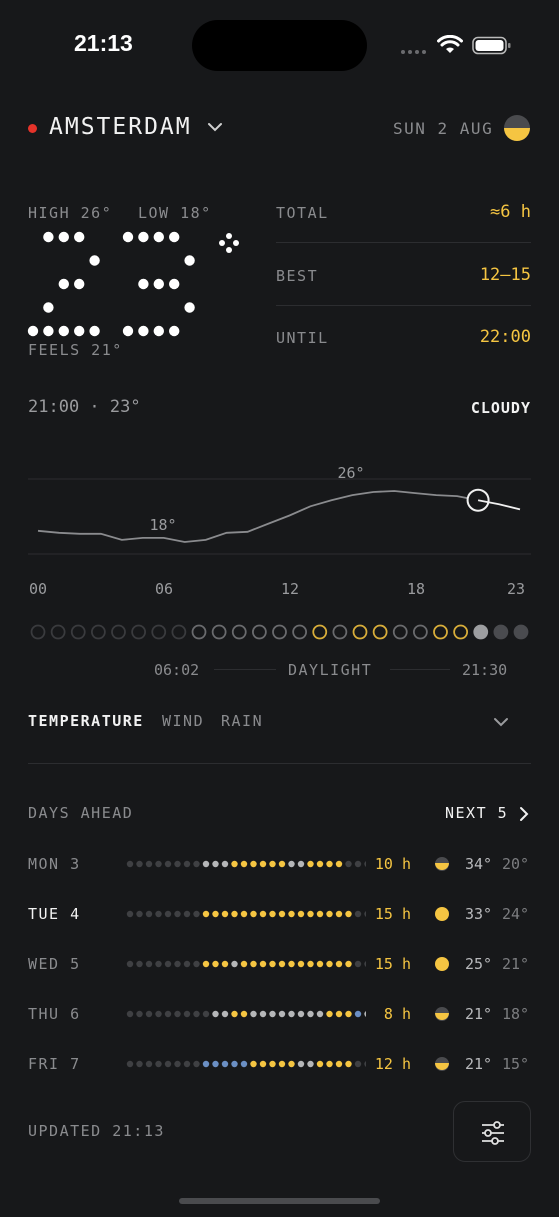 This screenshot has width=559, height=1217. What do you see at coordinates (516, 914) in the screenshot?
I see `day-low-temp: 24°` at bounding box center [516, 914].